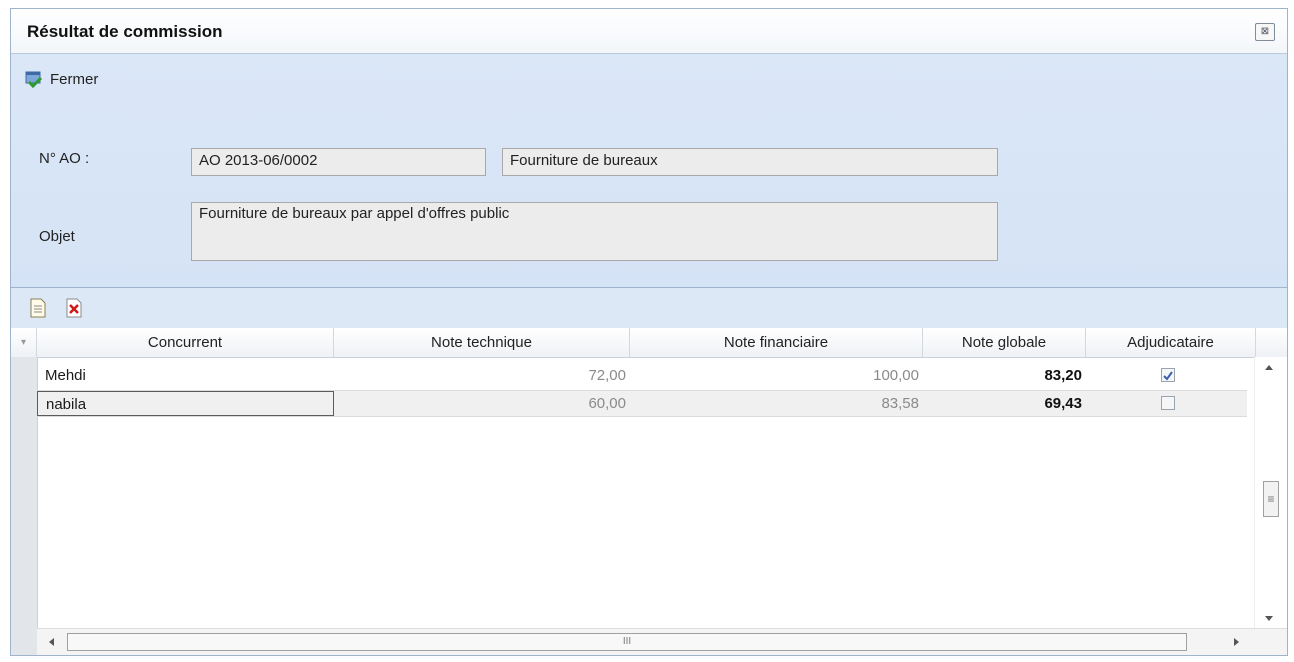 The height and width of the screenshot is (662, 1294). I want to click on column-header-note-globale: Note globale, so click(1004, 342).